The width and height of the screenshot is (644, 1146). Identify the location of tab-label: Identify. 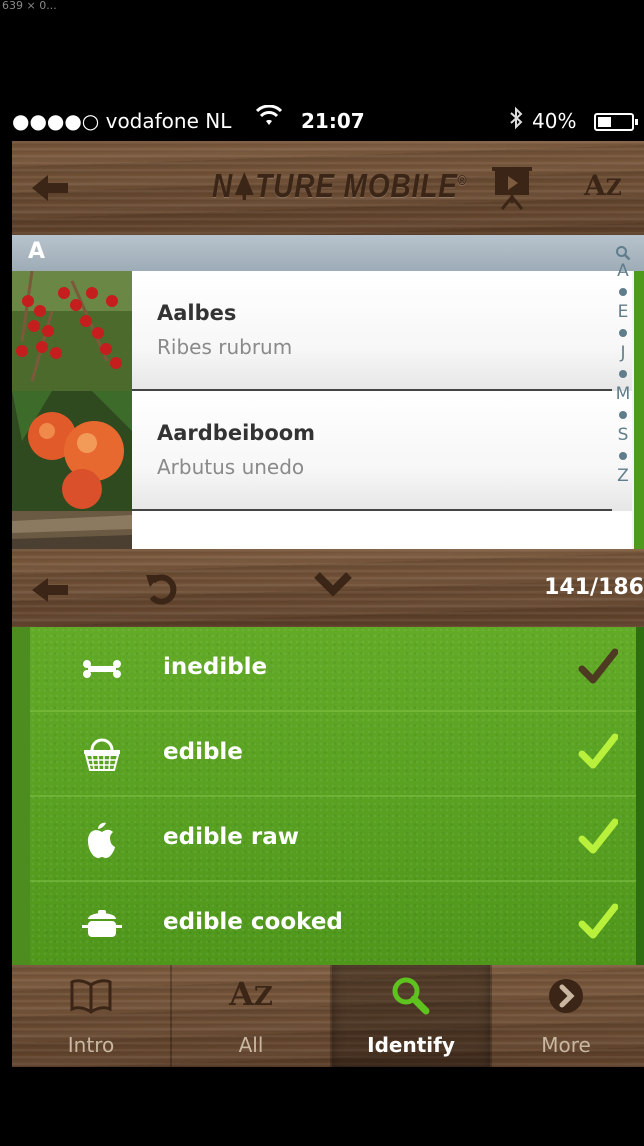
(411, 1045).